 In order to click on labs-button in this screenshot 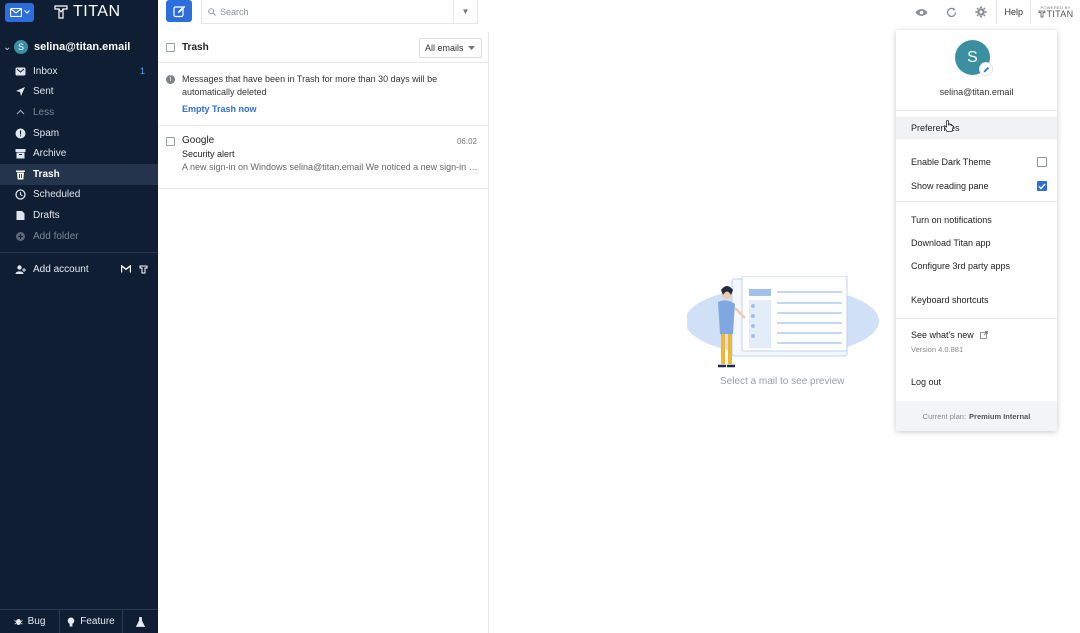, I will do `click(140, 621)`.